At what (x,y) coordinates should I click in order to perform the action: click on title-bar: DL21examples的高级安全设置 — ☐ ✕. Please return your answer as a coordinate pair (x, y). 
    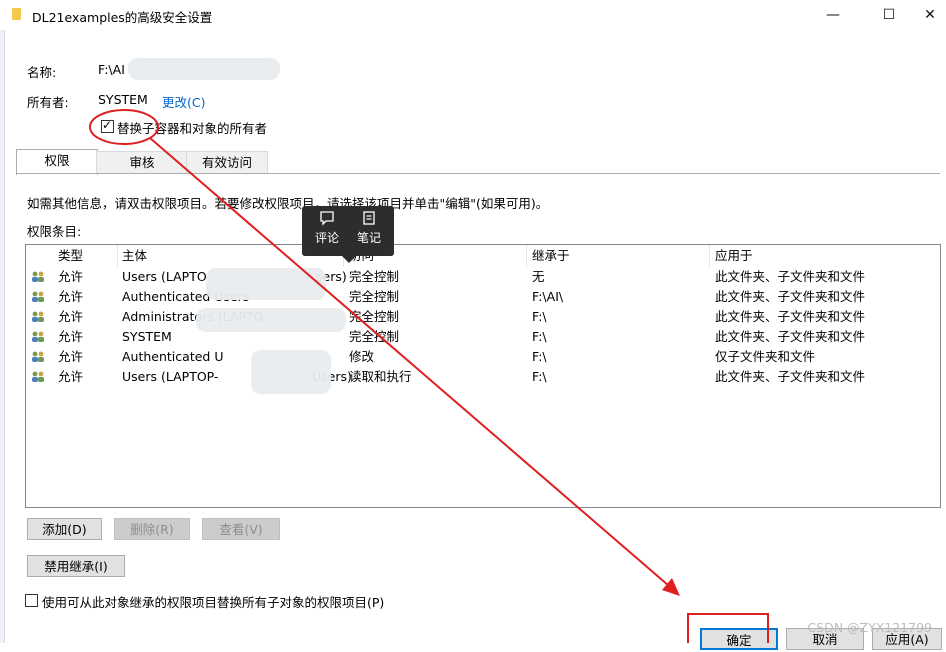
    Looking at the image, I should click on (473, 15).